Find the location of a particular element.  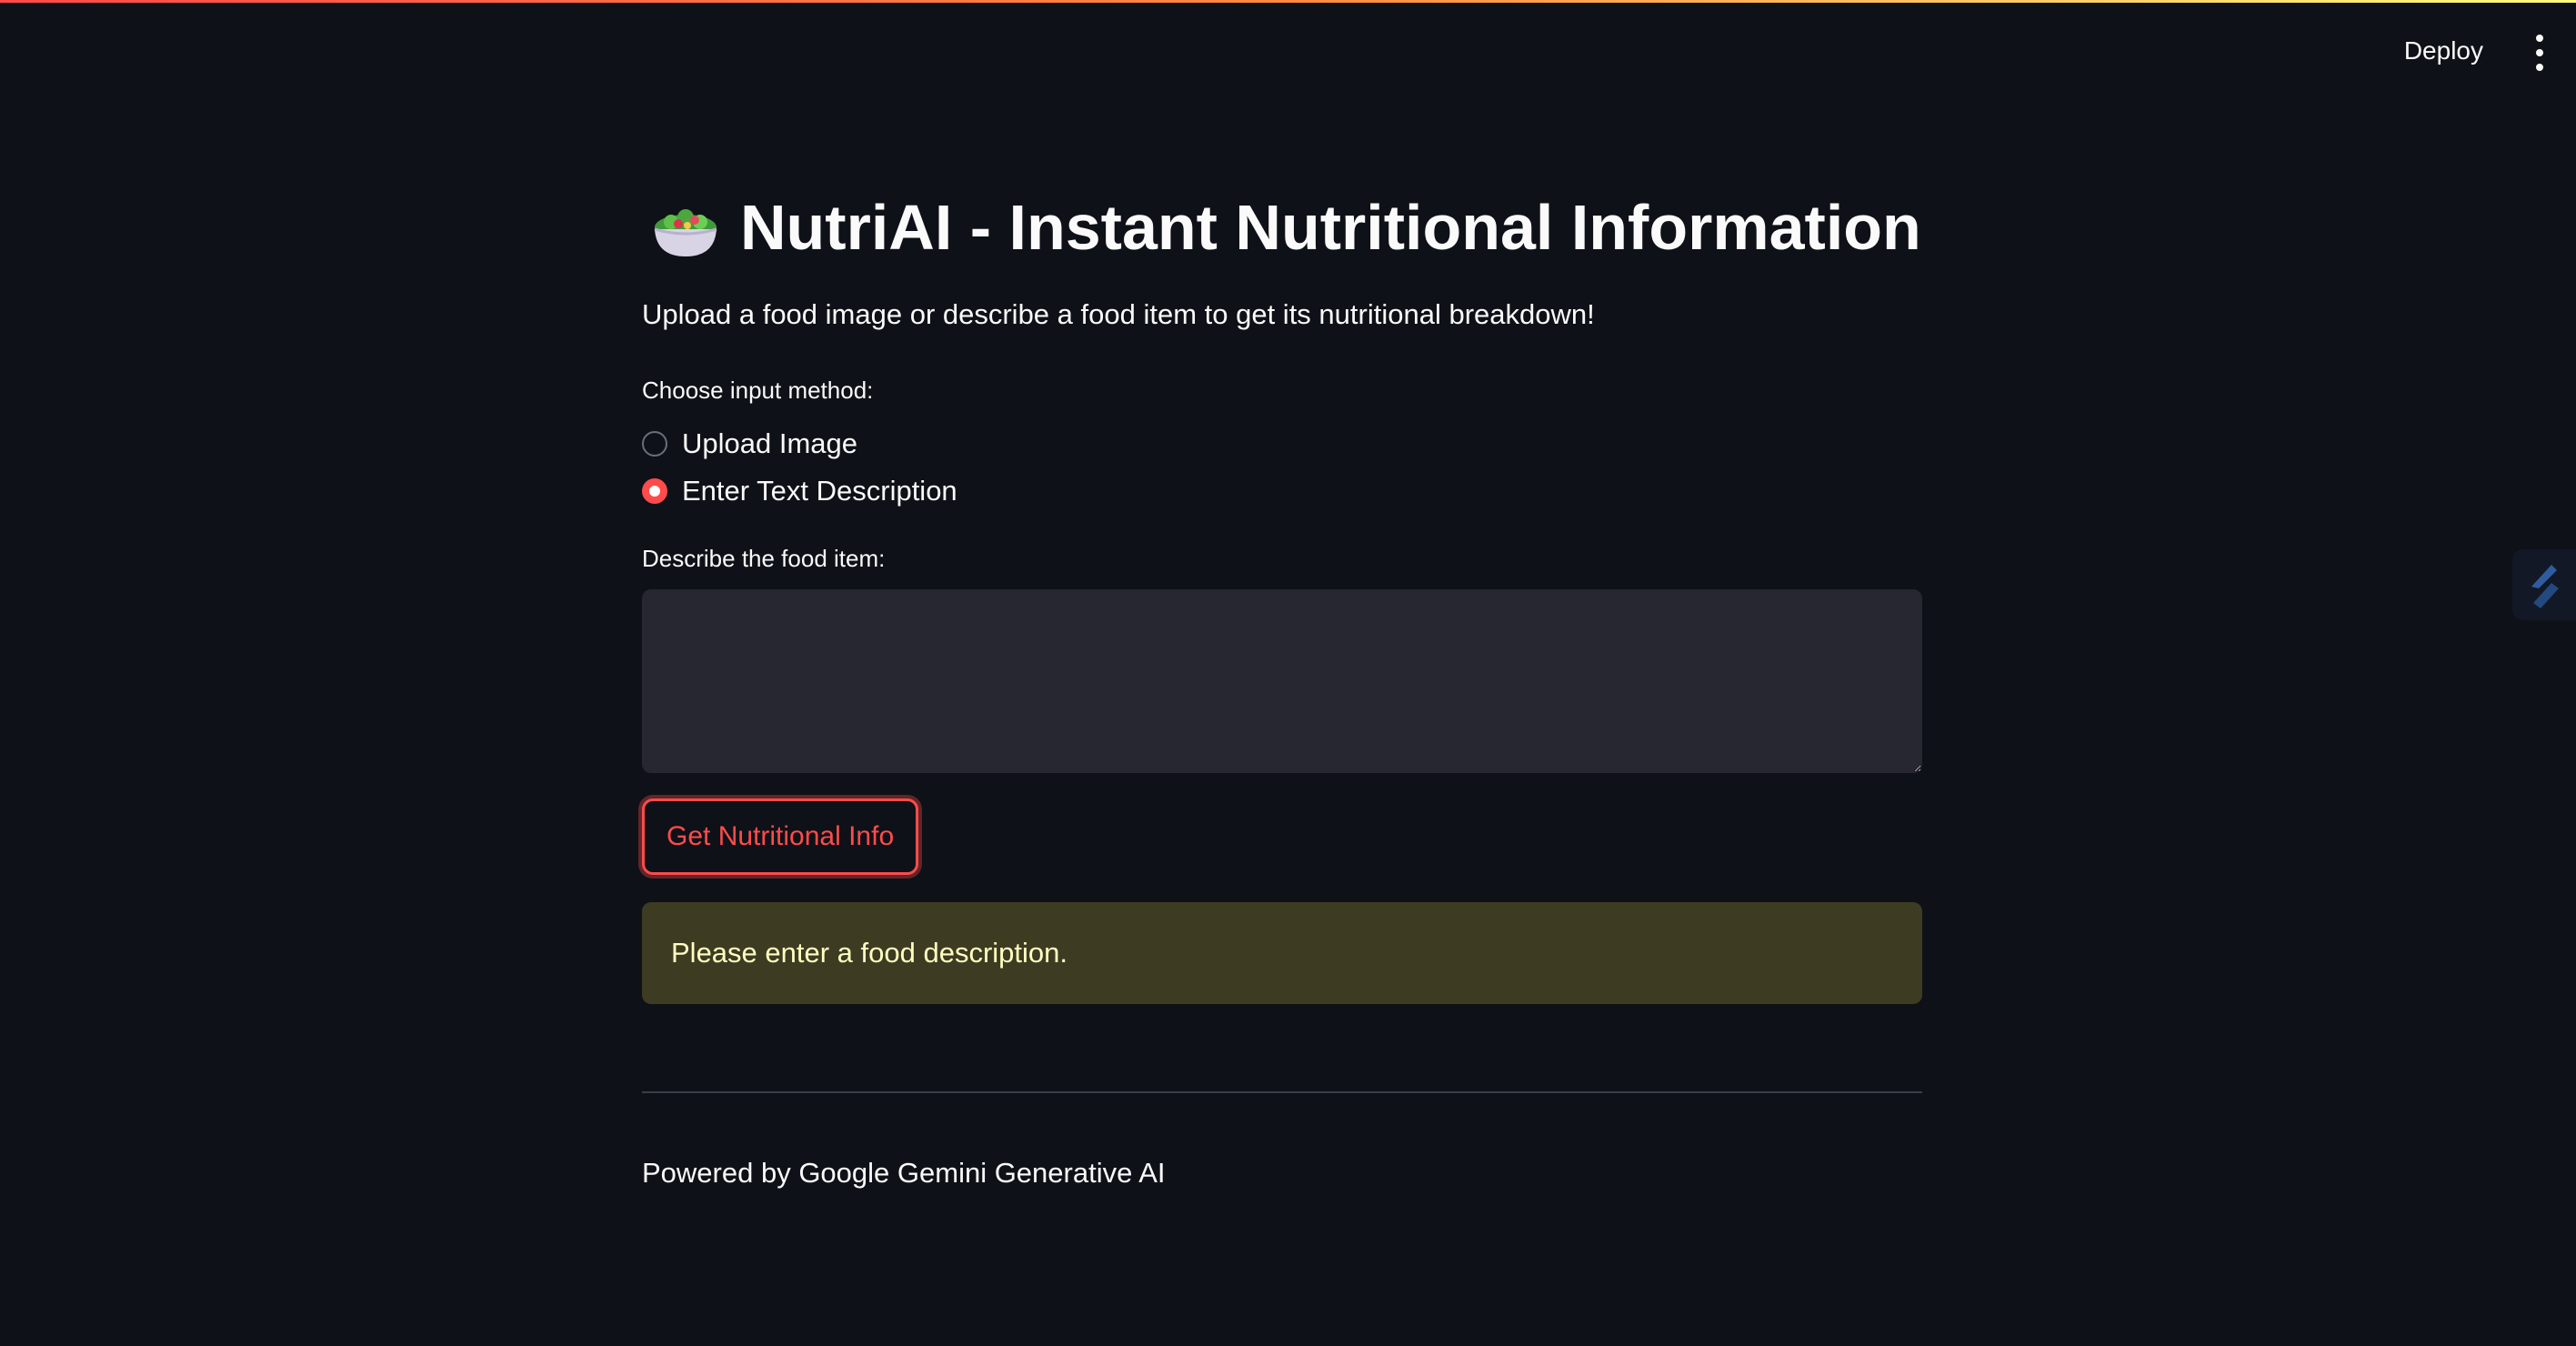

input-method-label: Choose input method: is located at coordinates (758, 391).